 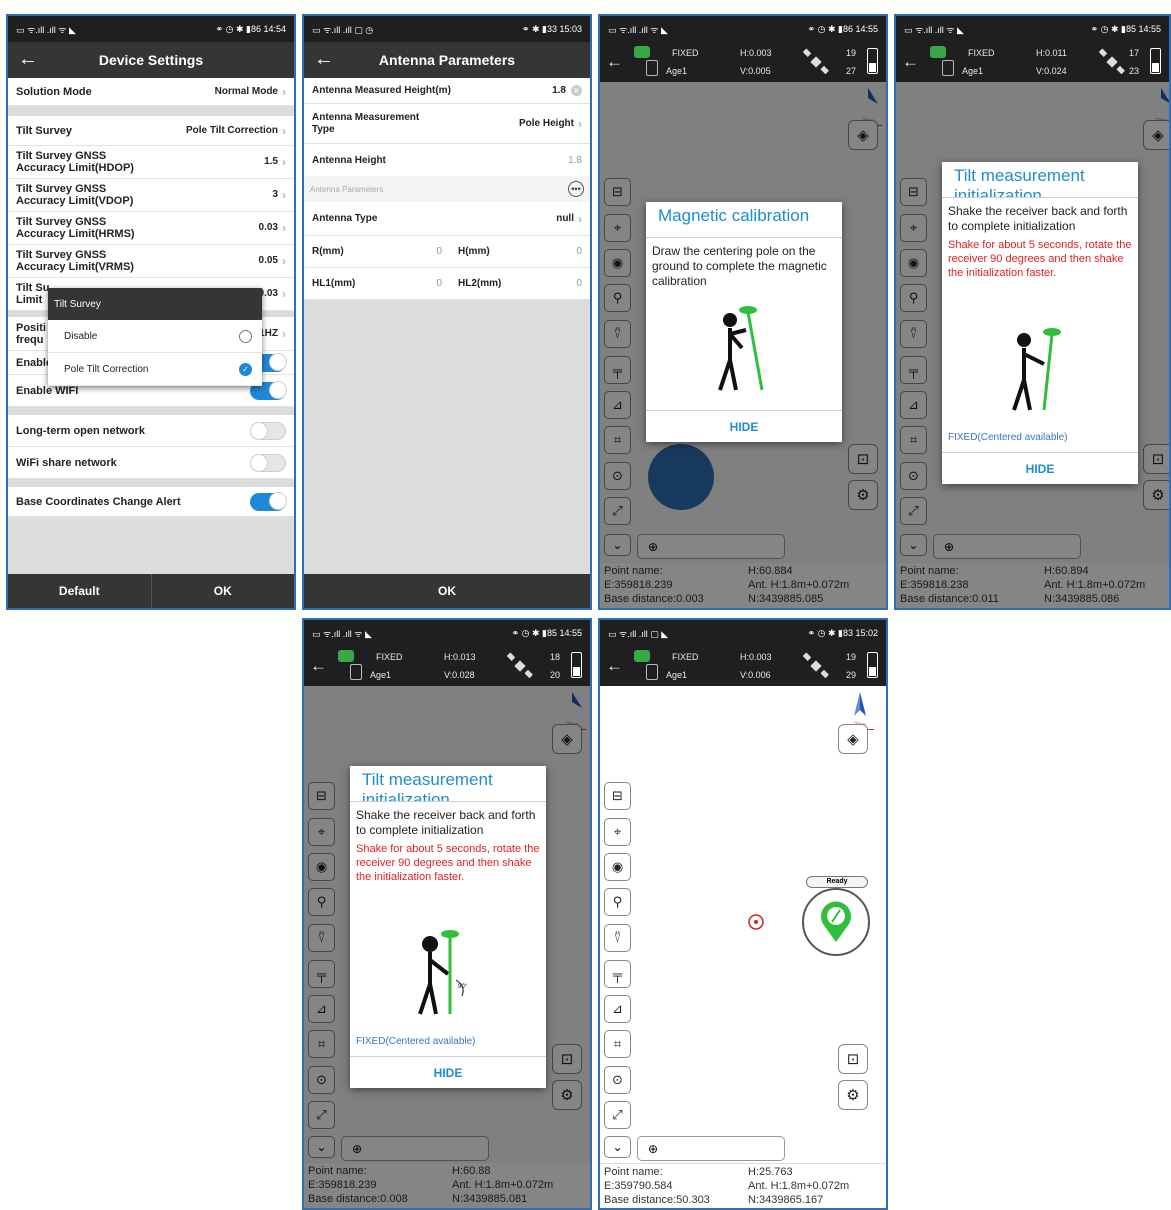 I want to click on clear-icon: ×, so click(x=576, y=90).